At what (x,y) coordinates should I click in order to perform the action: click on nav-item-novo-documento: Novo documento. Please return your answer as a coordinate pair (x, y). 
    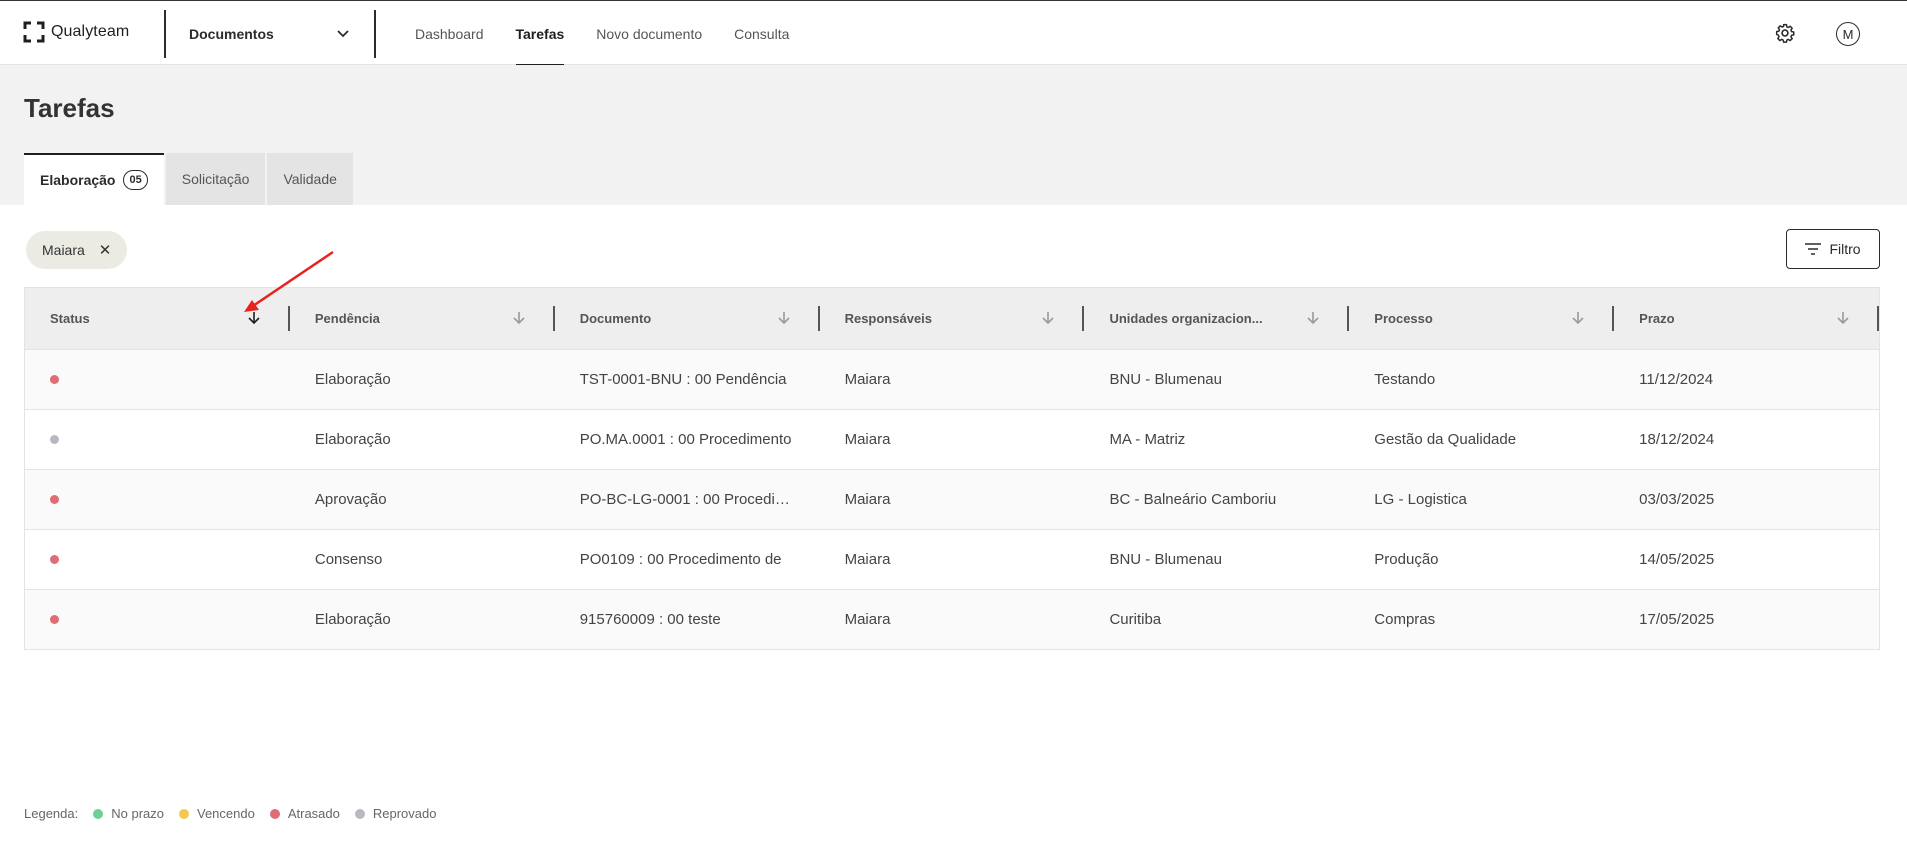
    Looking at the image, I should click on (649, 33).